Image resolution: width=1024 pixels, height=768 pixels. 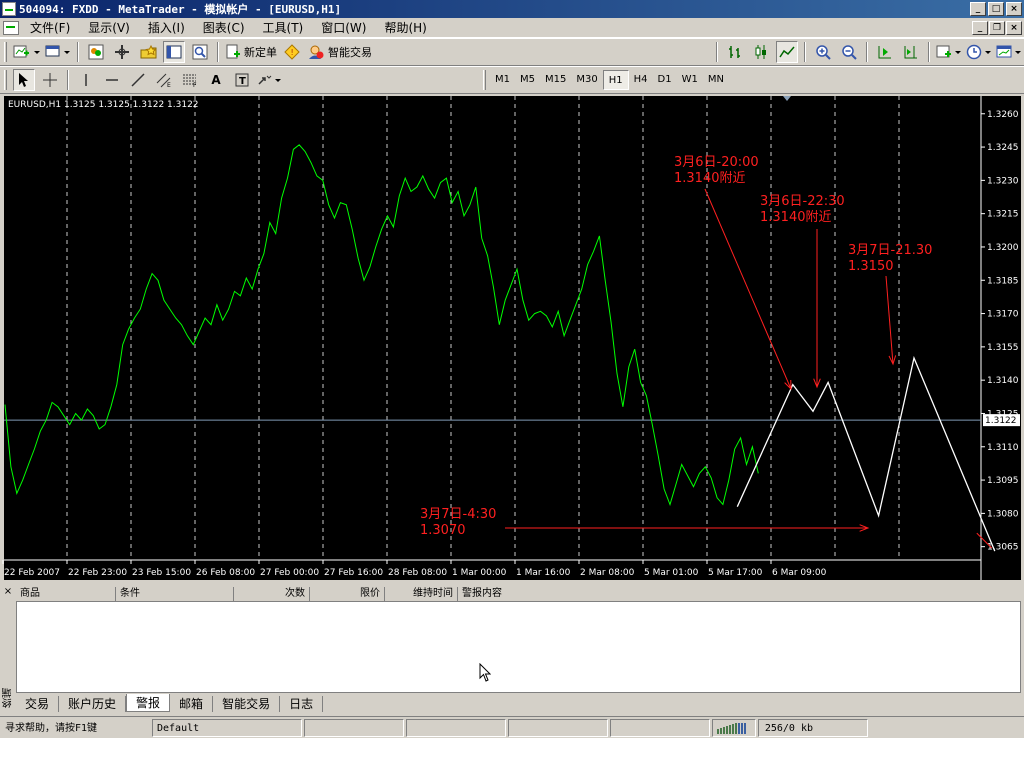 What do you see at coordinates (109, 27) in the screenshot?
I see `menu-view: 显示(V)` at bounding box center [109, 27].